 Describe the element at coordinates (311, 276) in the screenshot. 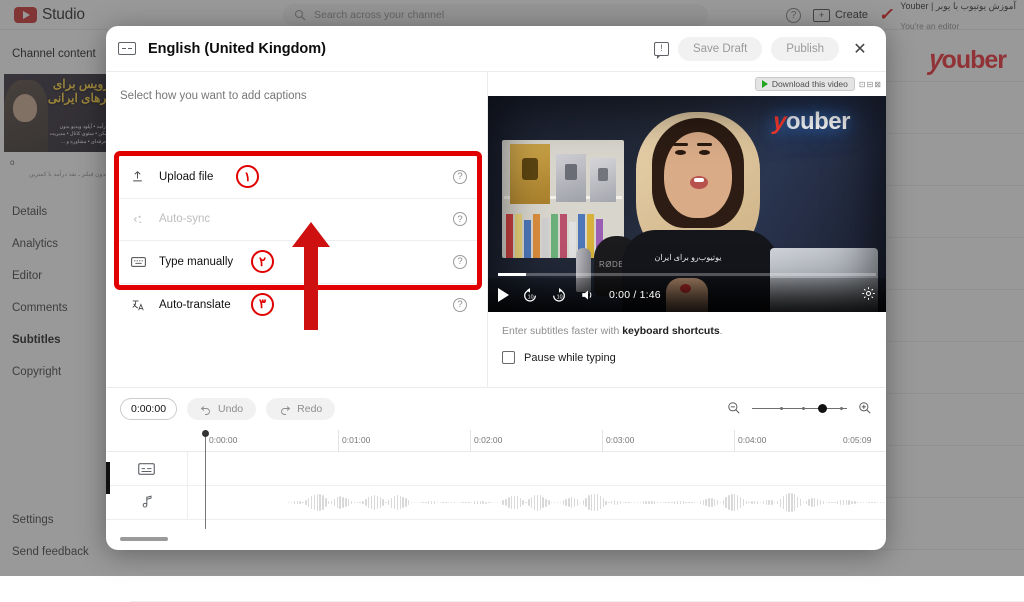

I see `annotation-up-arrow` at that location.